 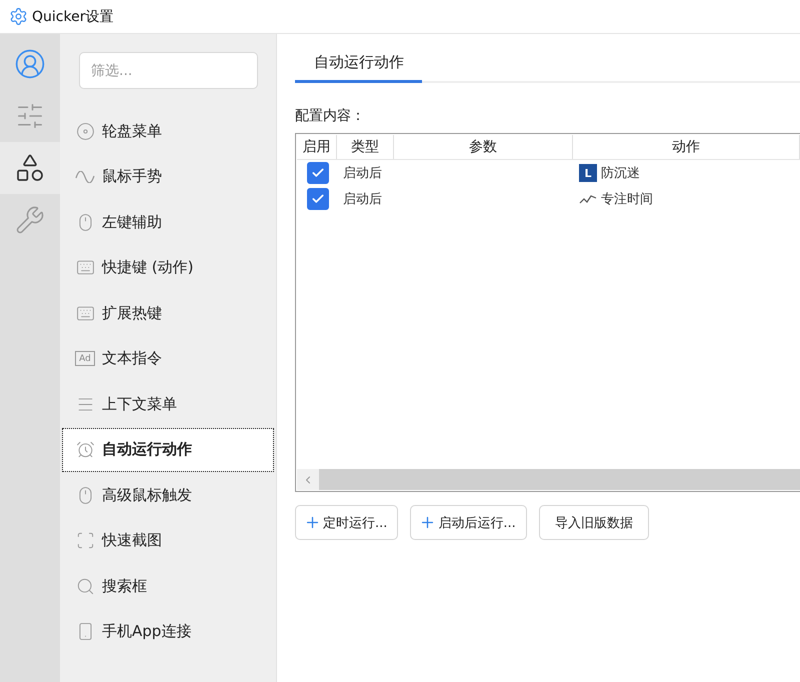 What do you see at coordinates (686, 147) in the screenshot?
I see `column-header: 动作` at bounding box center [686, 147].